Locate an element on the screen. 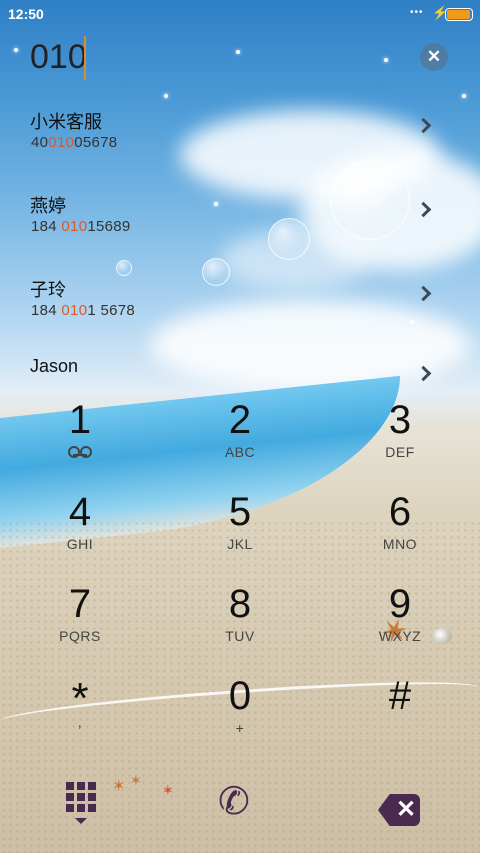 This screenshot has width=480, height=853. key-digit: 5 is located at coordinates (240, 512).